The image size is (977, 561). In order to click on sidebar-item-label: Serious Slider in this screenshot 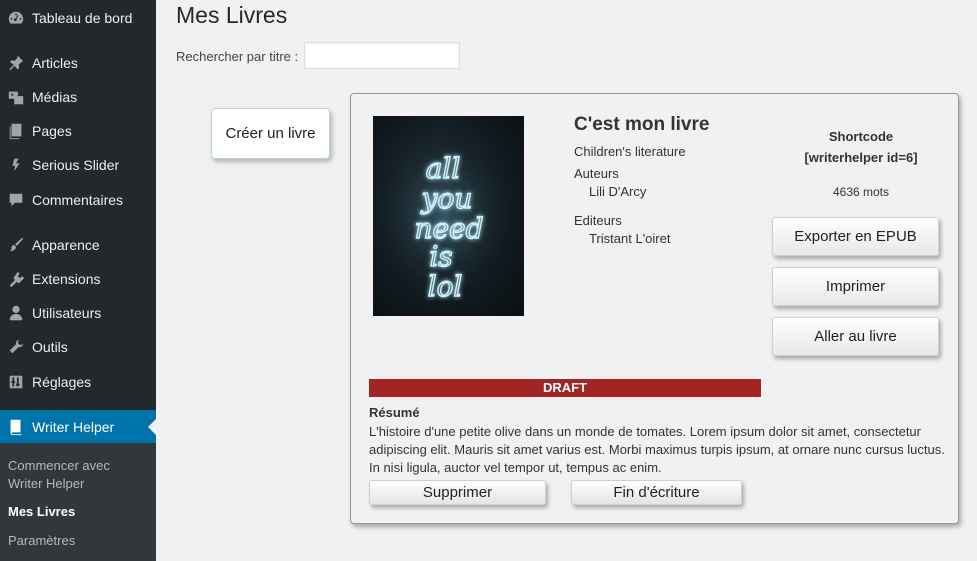, I will do `click(76, 165)`.